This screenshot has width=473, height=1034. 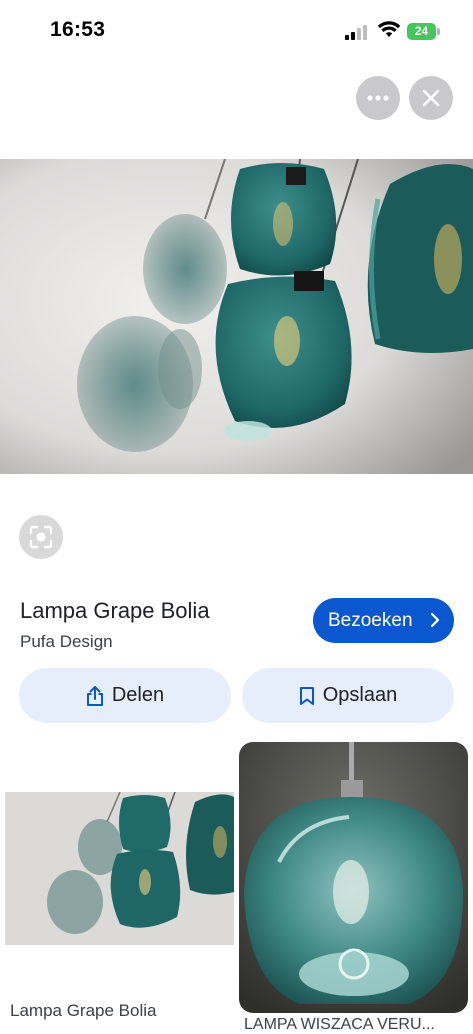 I want to click on visit-button: Bezoeken, so click(x=383, y=620).